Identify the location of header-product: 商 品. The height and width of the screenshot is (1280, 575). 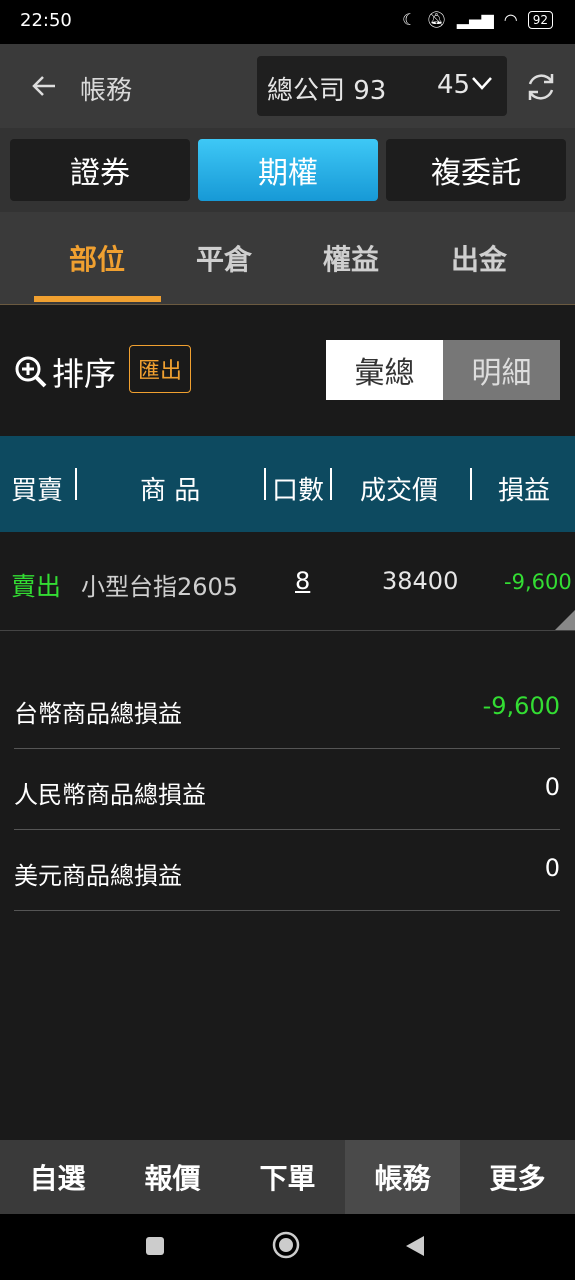
(170, 491).